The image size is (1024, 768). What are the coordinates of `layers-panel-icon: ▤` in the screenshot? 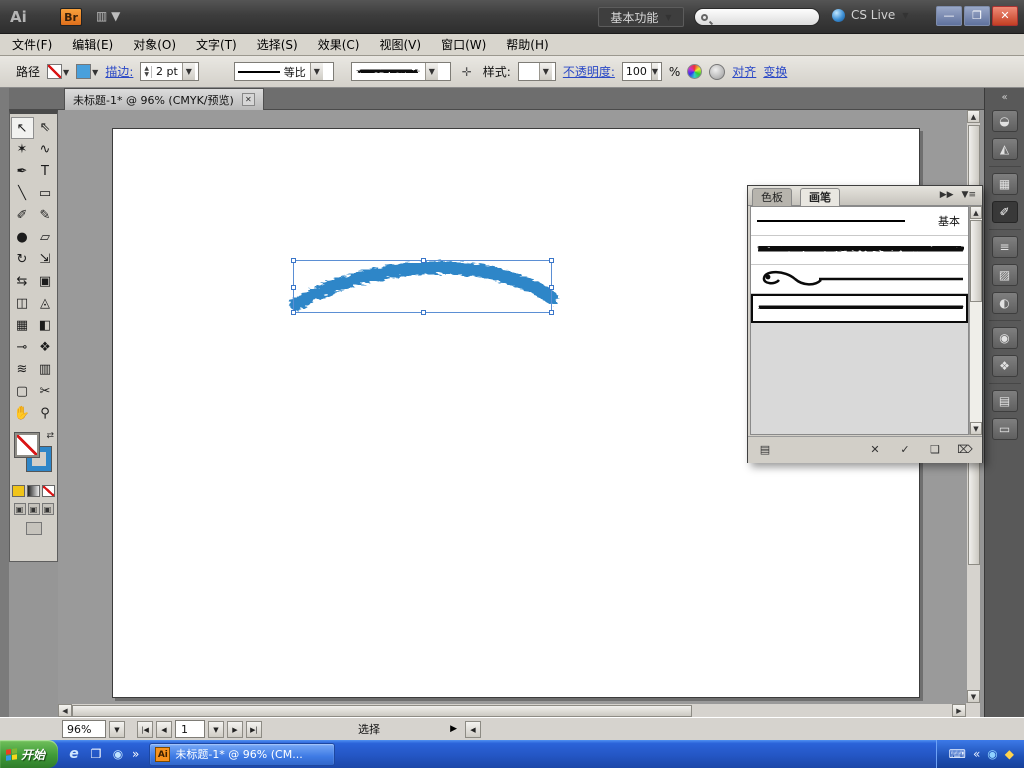 It's located at (1004, 401).